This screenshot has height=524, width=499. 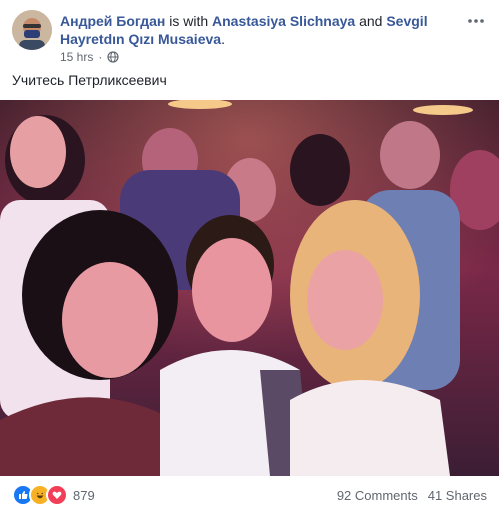 I want to click on author-avatar, so click(x=32, y=30).